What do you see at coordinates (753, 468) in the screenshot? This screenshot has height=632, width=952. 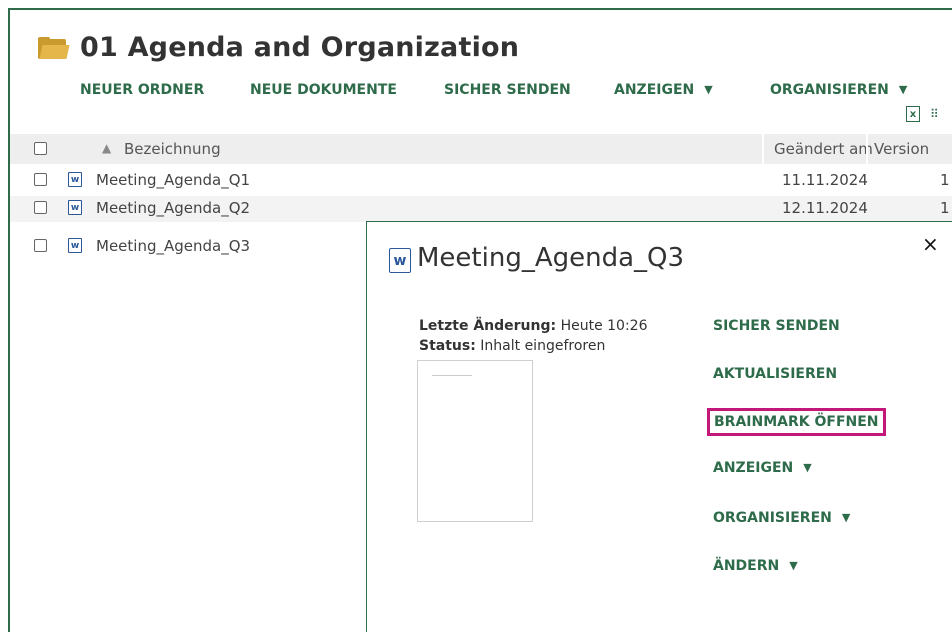 I see `view-action-label: ANZEIGEN` at bounding box center [753, 468].